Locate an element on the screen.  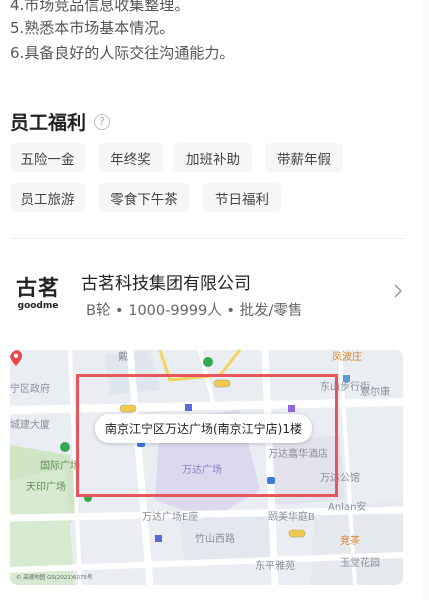
benefit-tag: 带薪年假 is located at coordinates (304, 157).